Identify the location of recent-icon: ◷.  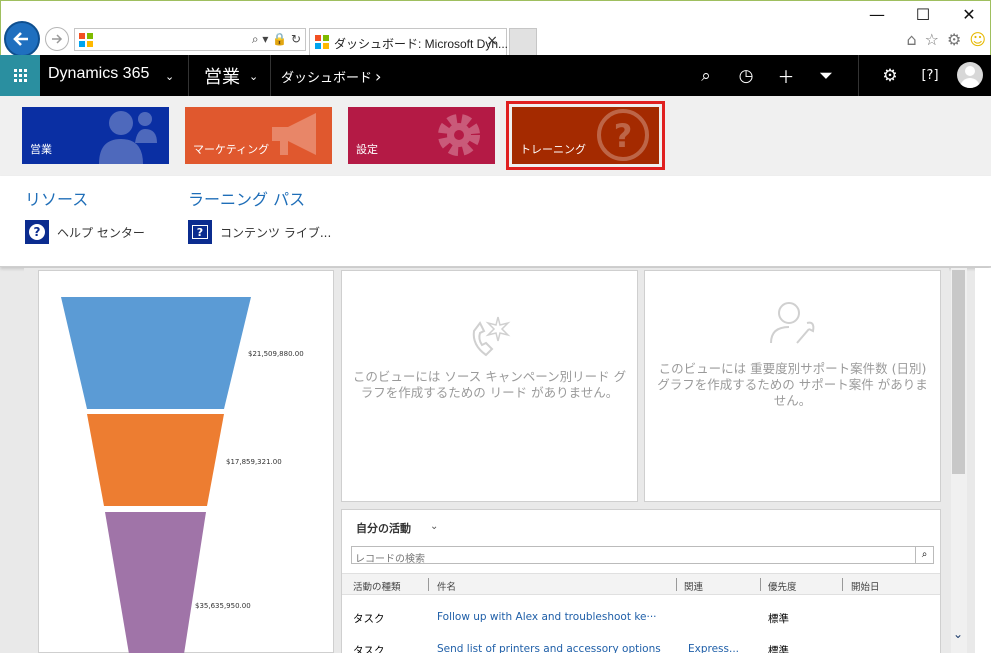
(746, 76).